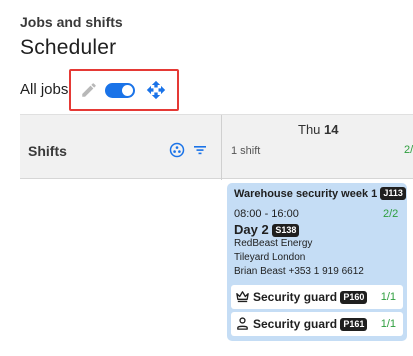 This screenshot has height=356, width=413. I want to click on page-title: Scheduler, so click(68, 47).